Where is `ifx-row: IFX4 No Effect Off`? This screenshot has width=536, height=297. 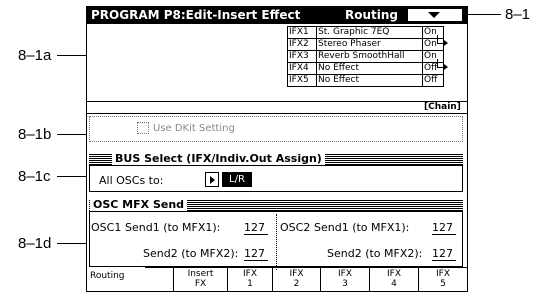 ifx-row: IFX4 No Effect Off is located at coordinates (365, 68).